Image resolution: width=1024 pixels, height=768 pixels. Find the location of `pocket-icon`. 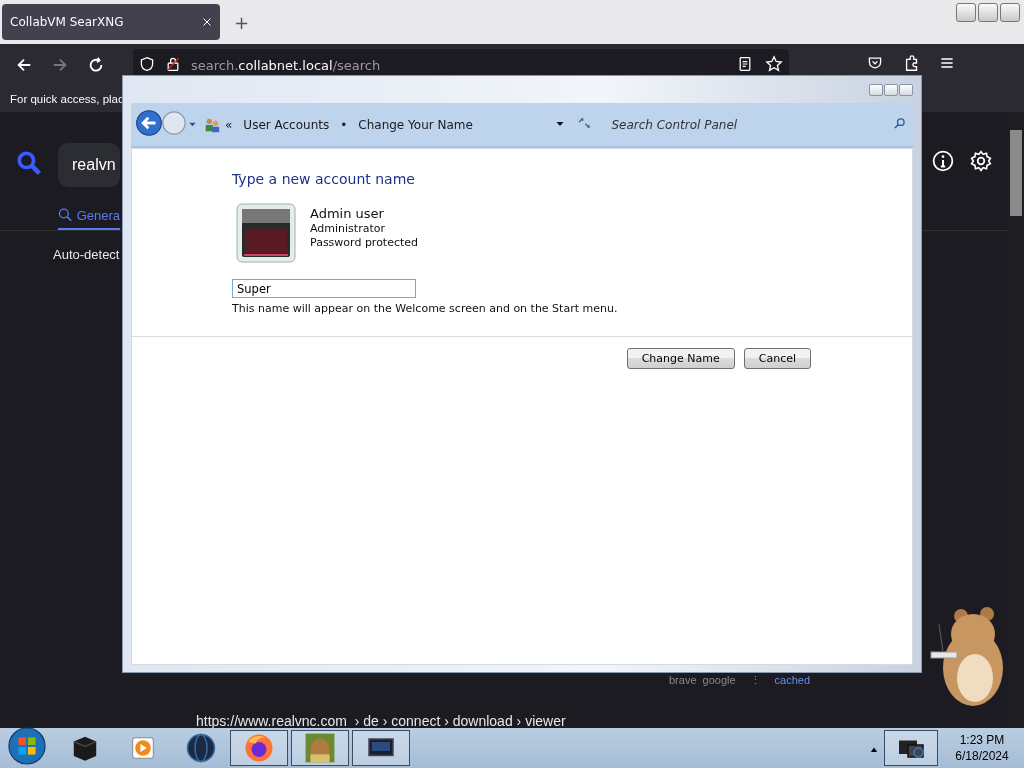

pocket-icon is located at coordinates (875, 63).